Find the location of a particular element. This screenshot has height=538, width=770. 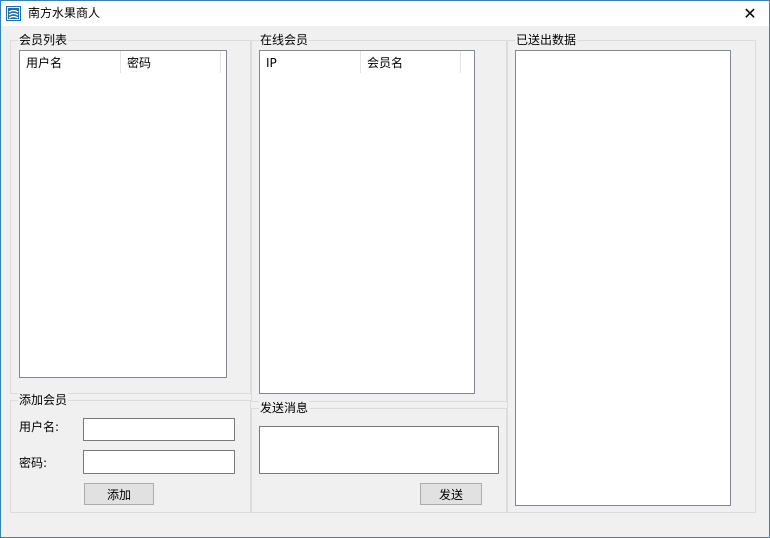

username-field is located at coordinates (159, 429).